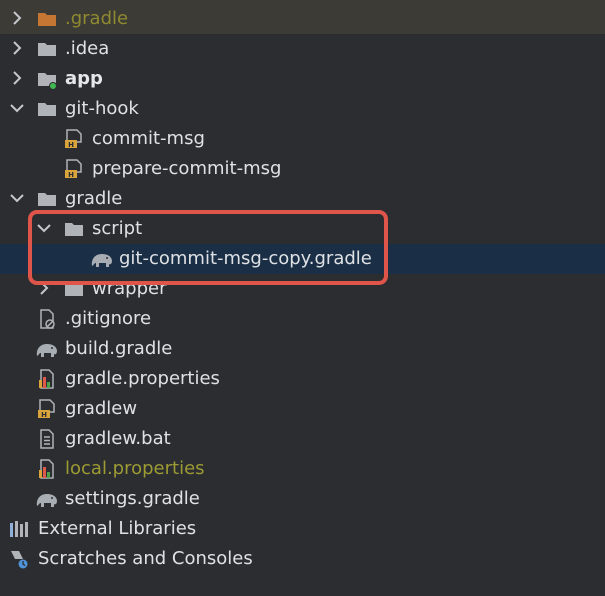 The width and height of the screenshot is (605, 596). I want to click on tree-row-git-hook: git-hook, so click(302, 109).